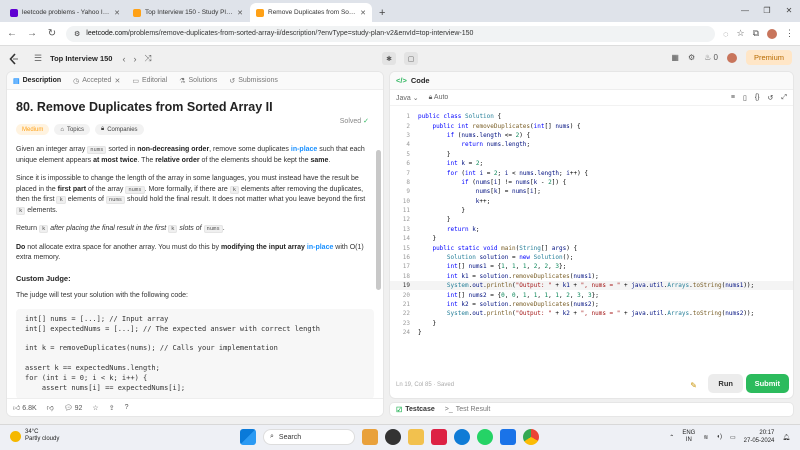 The width and height of the screenshot is (800, 450). I want to click on description-scrollbar, so click(378, 220).